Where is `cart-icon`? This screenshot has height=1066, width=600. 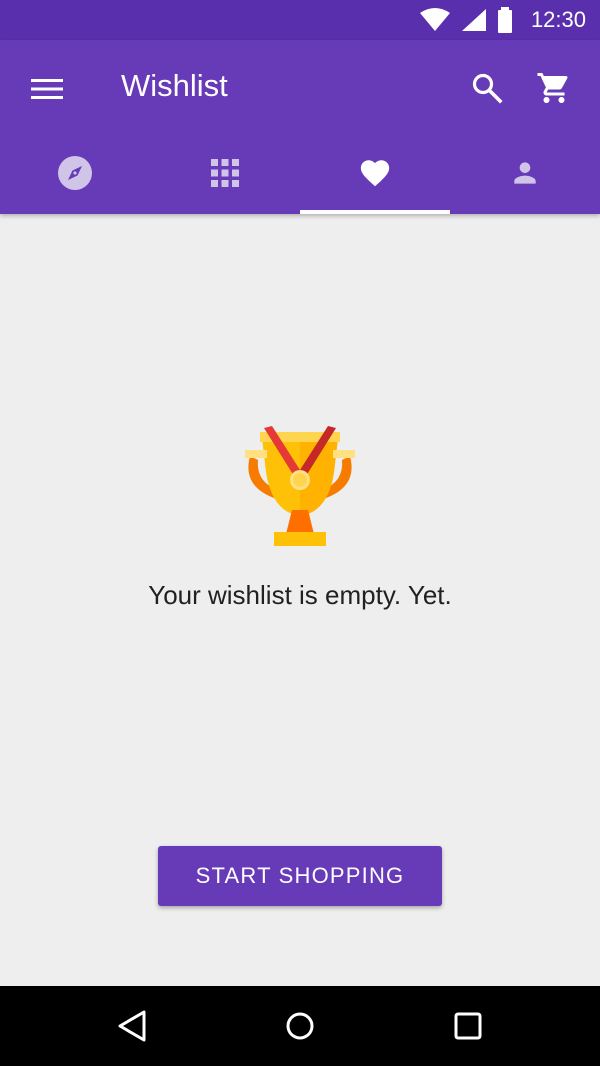 cart-icon is located at coordinates (552, 88).